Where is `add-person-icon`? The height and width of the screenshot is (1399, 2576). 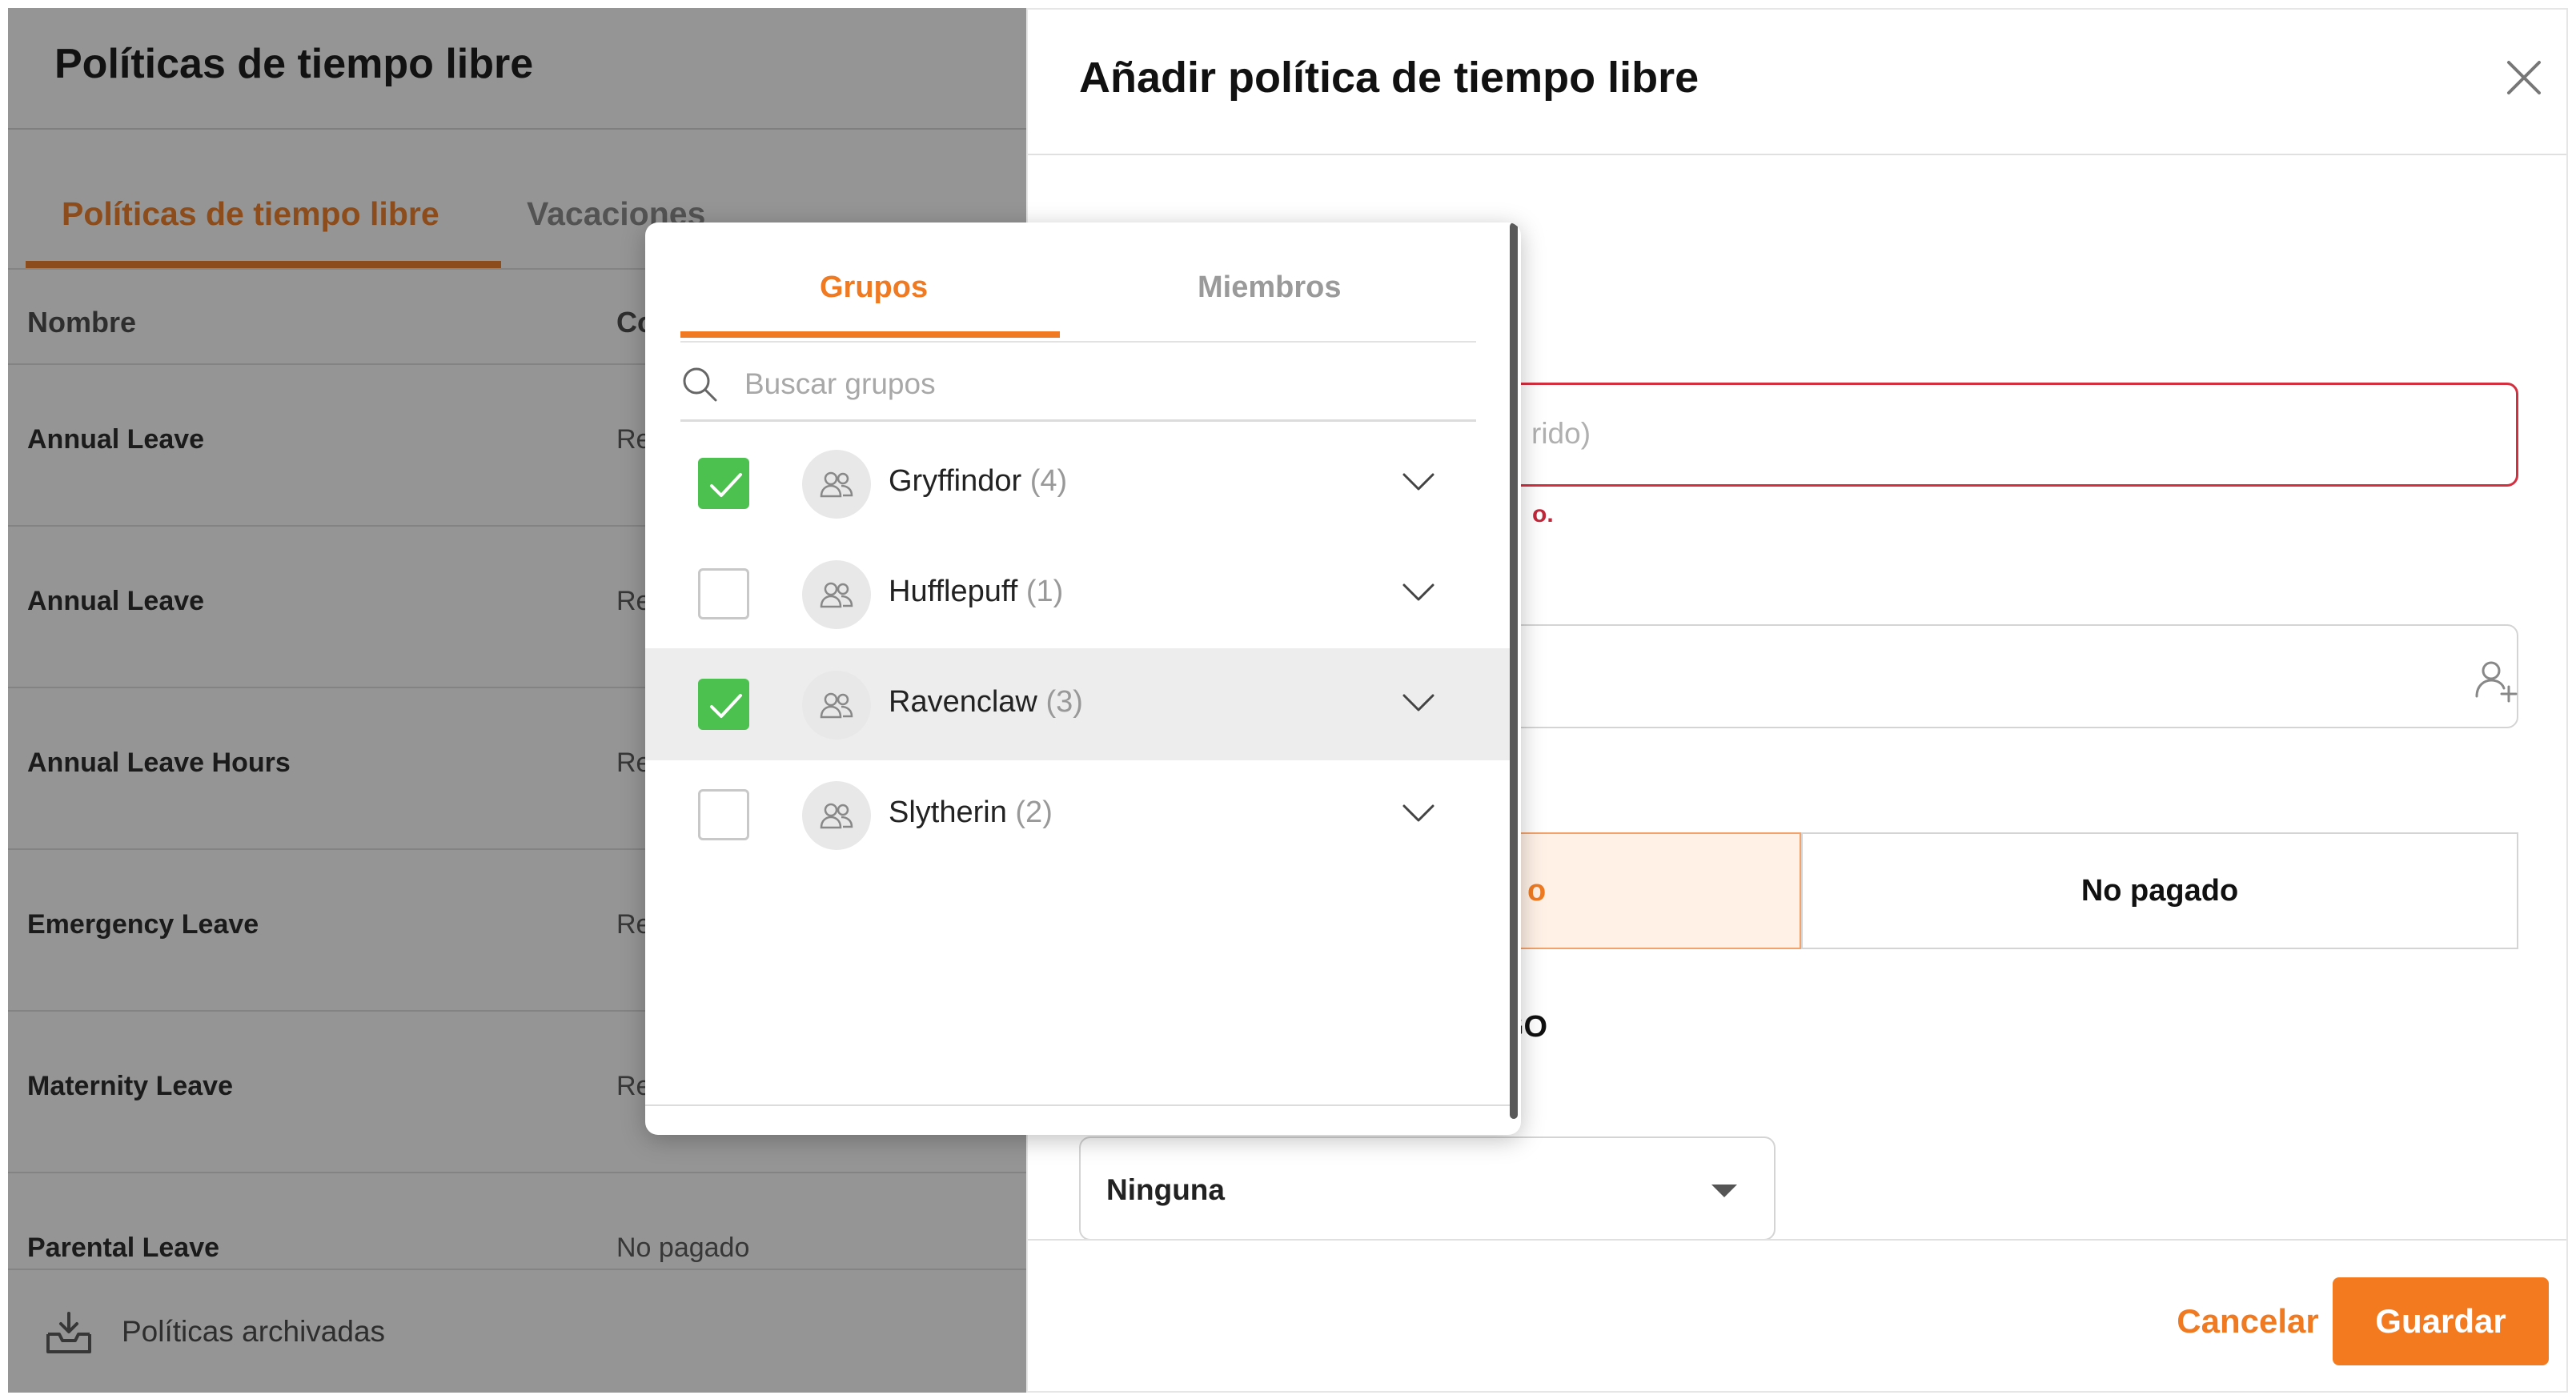 add-person-icon is located at coordinates (2497, 679).